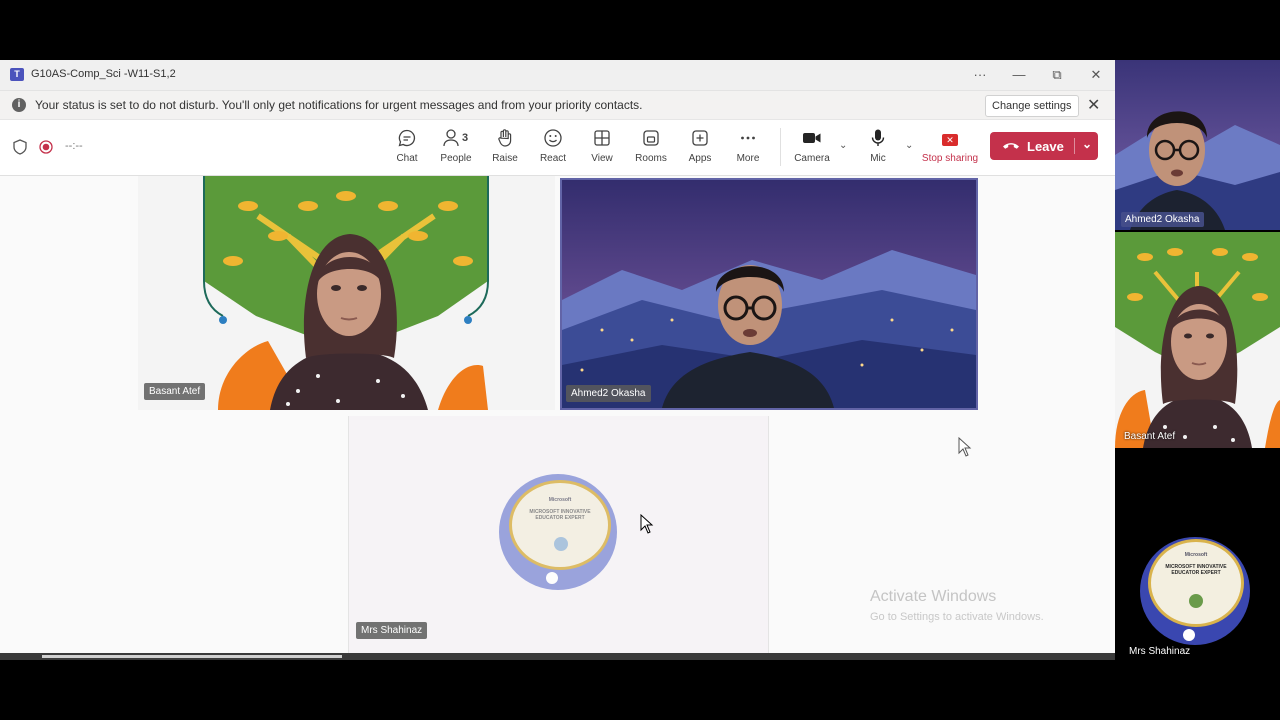 The height and width of the screenshot is (720, 1280). What do you see at coordinates (103, 74) in the screenshot?
I see `window-title: G10AS-Comp_Sci -W11-S1,2` at bounding box center [103, 74].